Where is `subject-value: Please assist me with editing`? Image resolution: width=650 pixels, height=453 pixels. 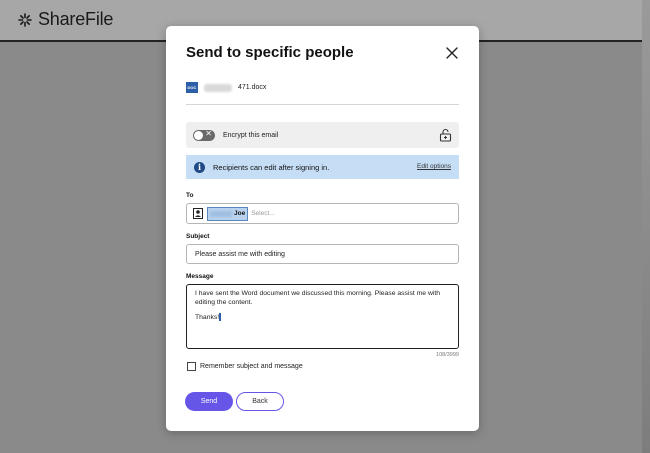
subject-value: Please assist me with editing is located at coordinates (240, 254).